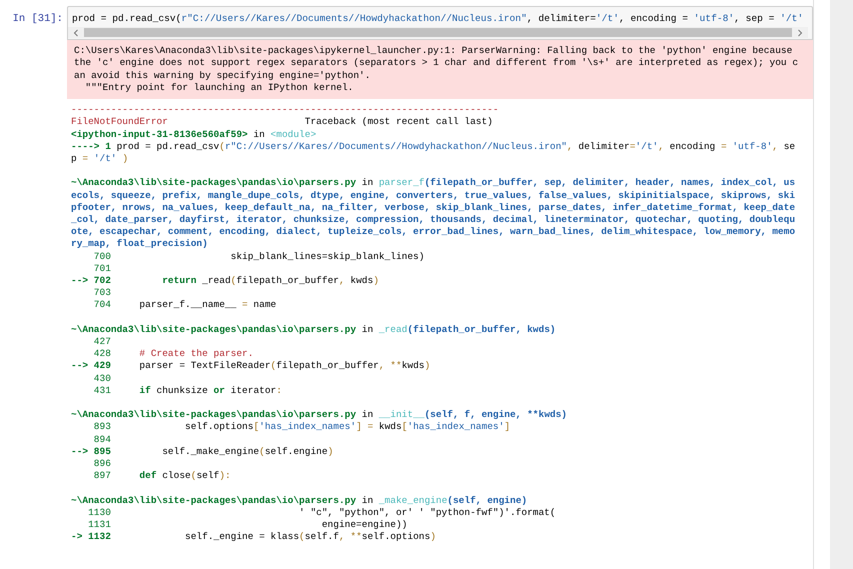 This screenshot has width=853, height=569. I want to click on frame-header-line: <ipython-input-31-8136e560af59> in <module>, so click(194, 134).